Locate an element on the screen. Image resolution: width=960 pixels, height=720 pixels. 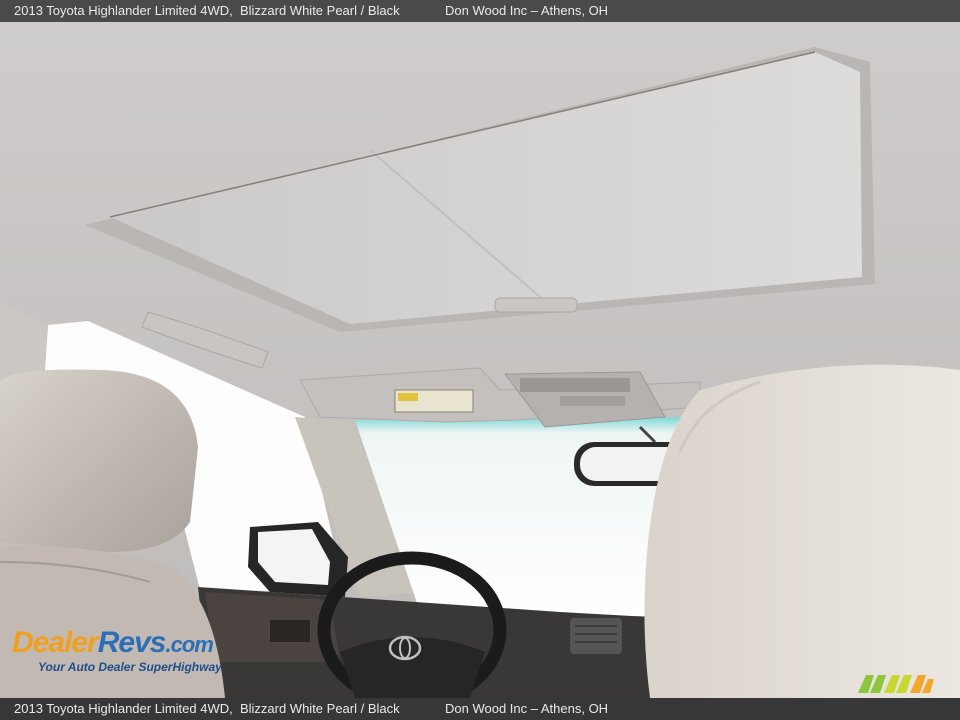
dealerrevs-tagline: Your Auto Dealer SuperHighway is located at coordinates (130, 667).